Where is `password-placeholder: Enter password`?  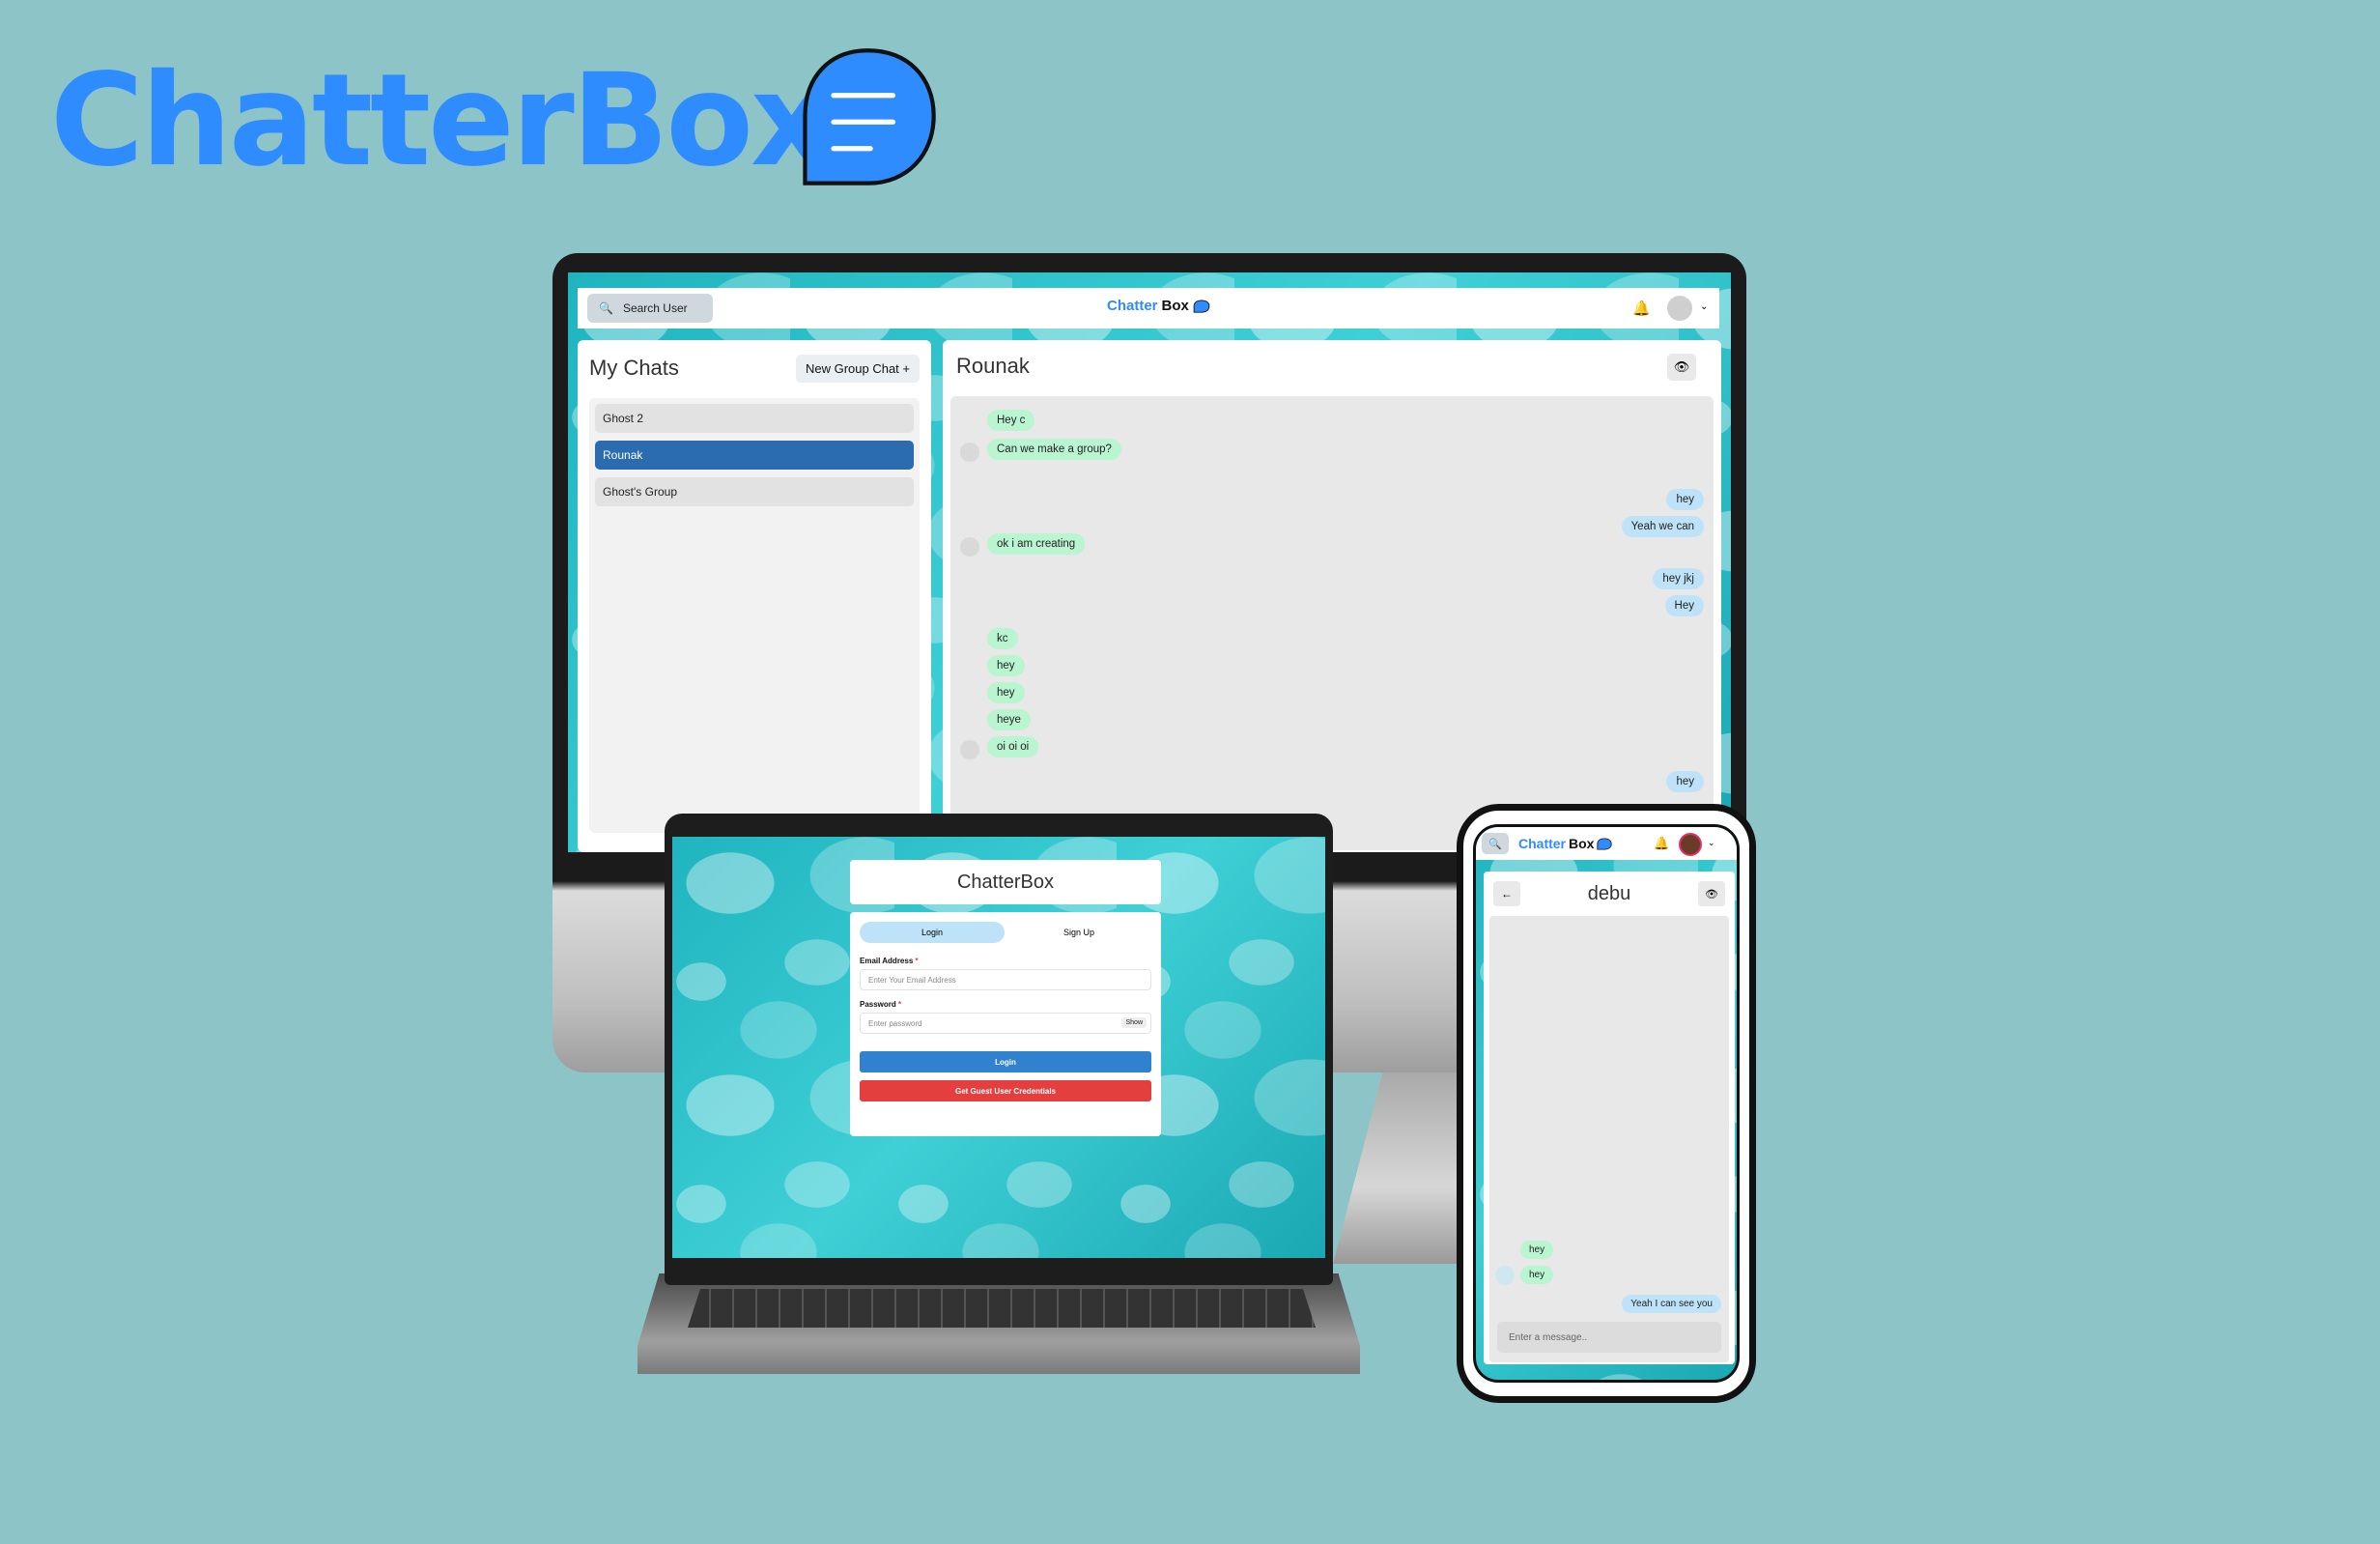 password-placeholder: Enter password is located at coordinates (895, 1023).